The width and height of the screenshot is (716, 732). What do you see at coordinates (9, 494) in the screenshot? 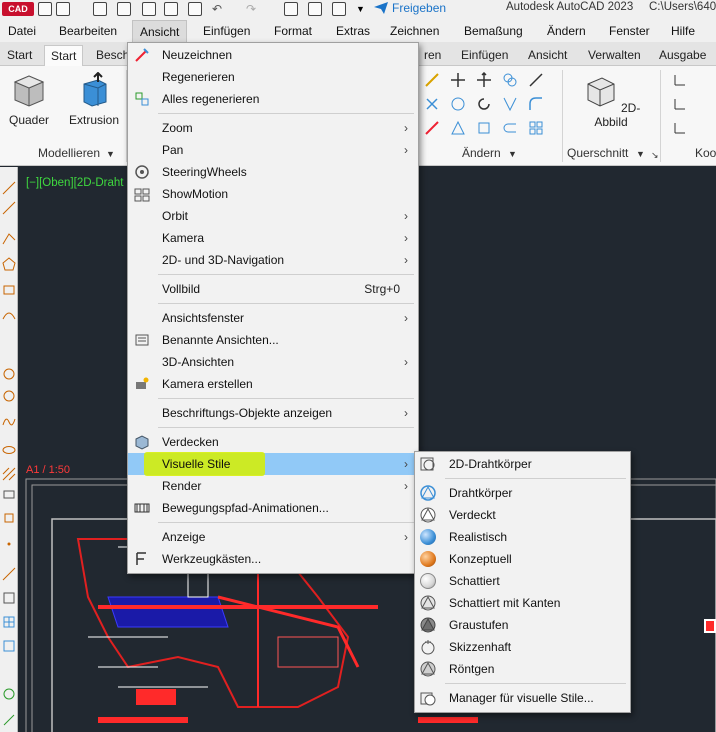
I see `insert-block-icon` at bounding box center [9, 494].